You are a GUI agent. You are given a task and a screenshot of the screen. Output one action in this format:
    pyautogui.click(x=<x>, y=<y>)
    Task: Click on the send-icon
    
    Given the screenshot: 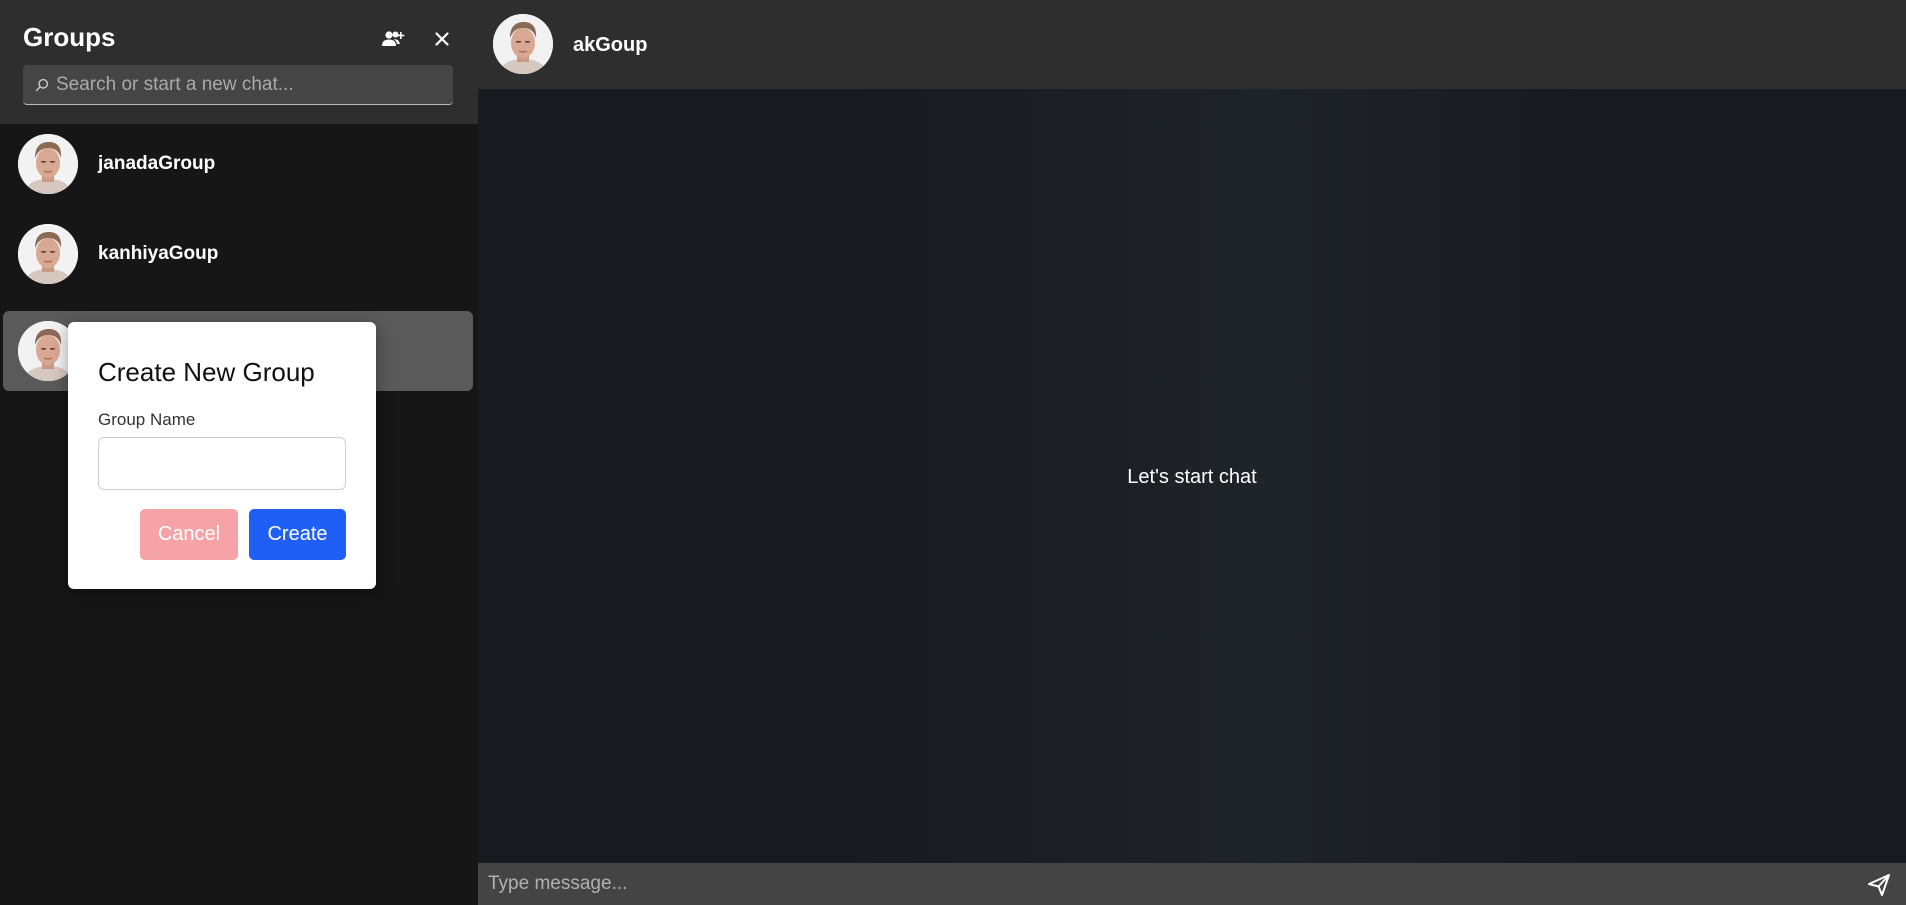 What is the action you would take?
    pyautogui.click(x=1879, y=885)
    